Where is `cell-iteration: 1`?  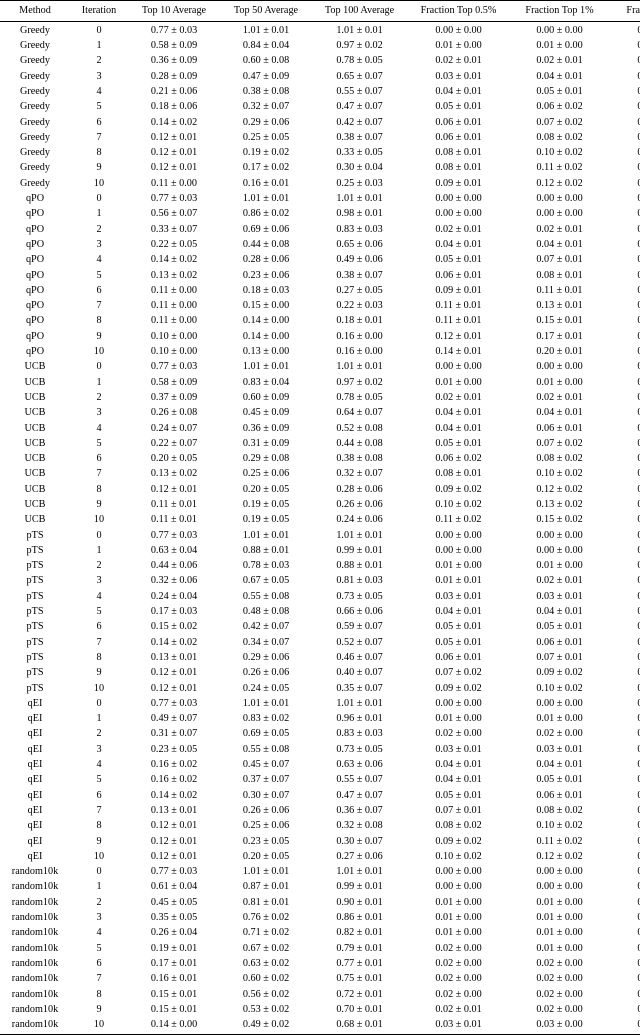
cell-iteration: 1 is located at coordinates (99, 887).